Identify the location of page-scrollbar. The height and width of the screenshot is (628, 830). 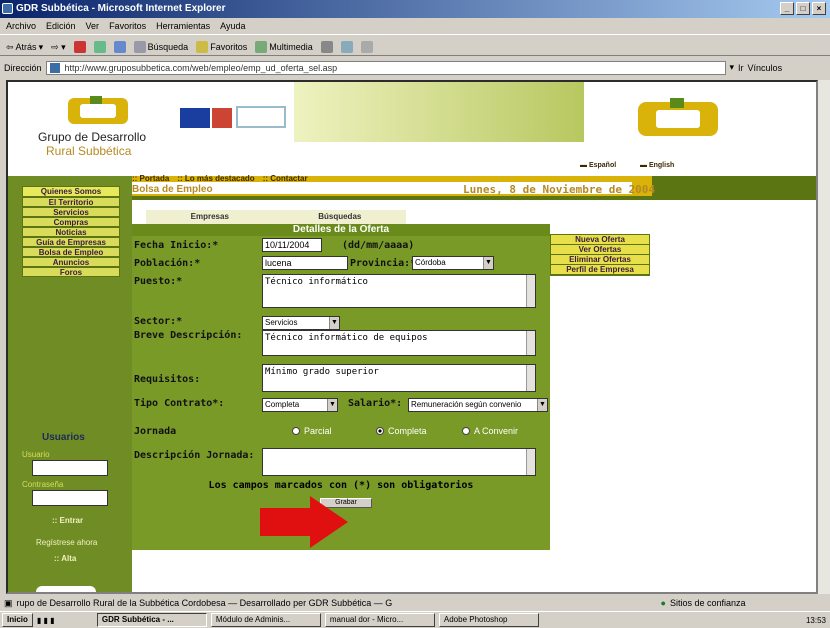
(824, 337).